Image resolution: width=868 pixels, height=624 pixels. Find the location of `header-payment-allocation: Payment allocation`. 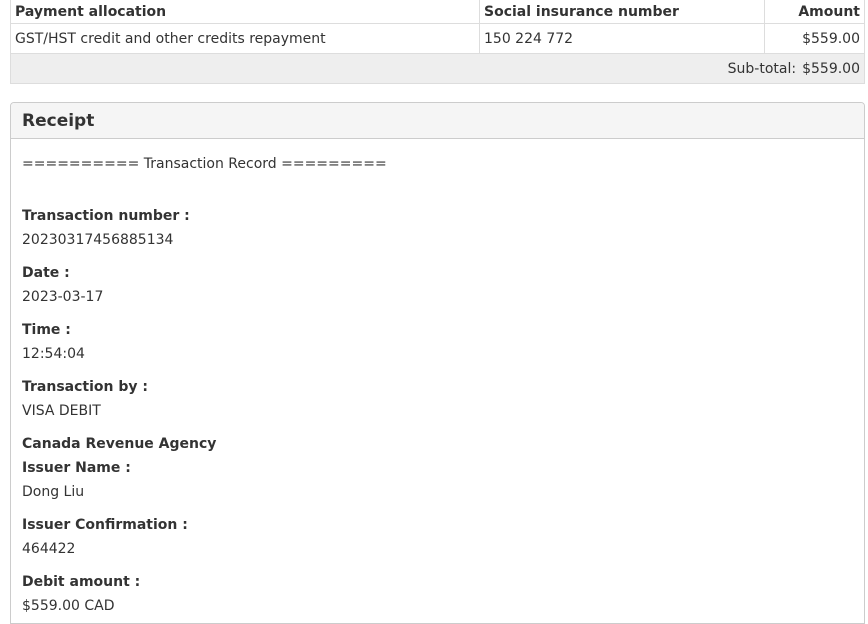

header-payment-allocation: Payment allocation is located at coordinates (245, 12).